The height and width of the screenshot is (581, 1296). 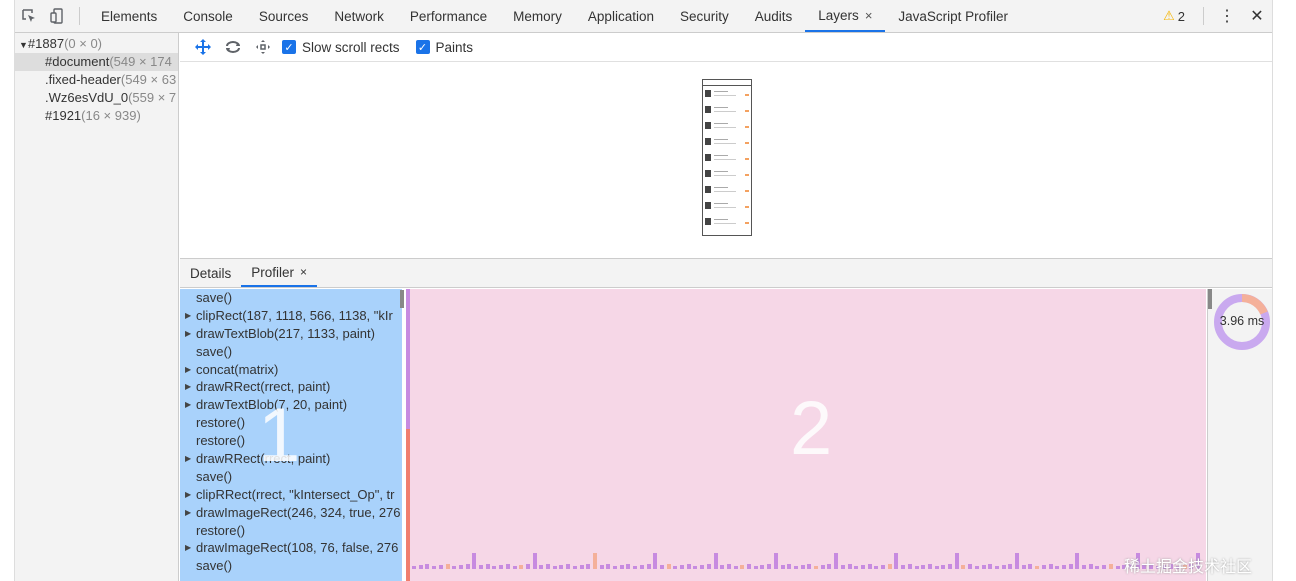 What do you see at coordinates (1174, 16) in the screenshot?
I see `warnings-counter: ⚠ 2` at bounding box center [1174, 16].